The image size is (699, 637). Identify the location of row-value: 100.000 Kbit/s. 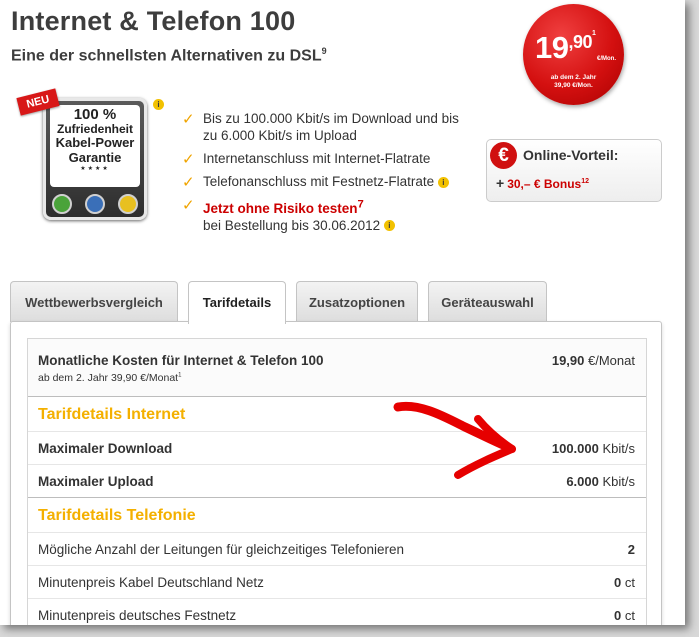
(593, 448).